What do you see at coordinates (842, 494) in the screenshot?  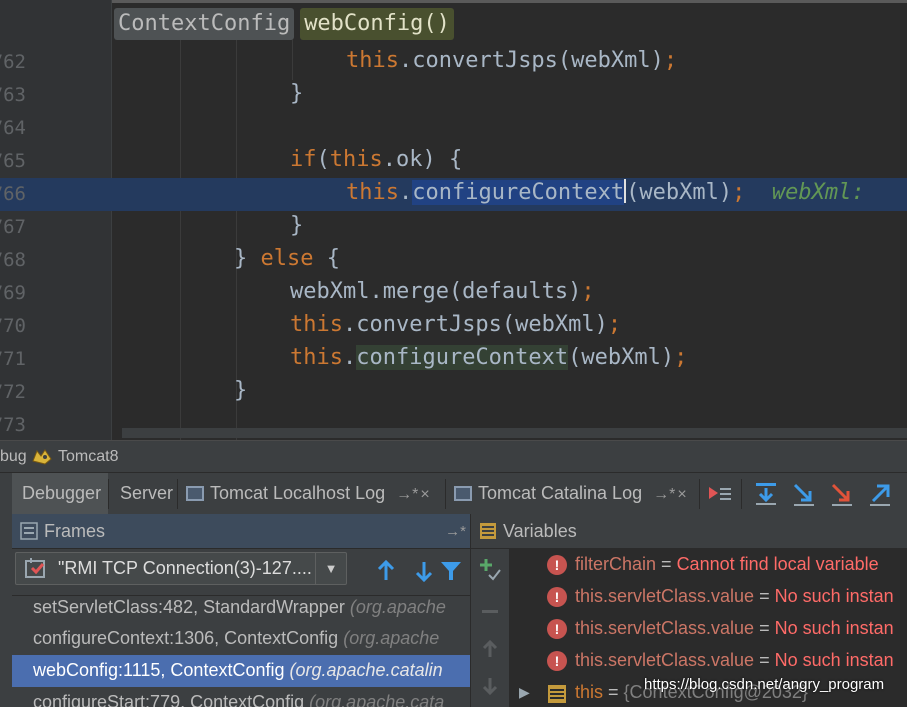 I see `force-step-into-icon` at bounding box center [842, 494].